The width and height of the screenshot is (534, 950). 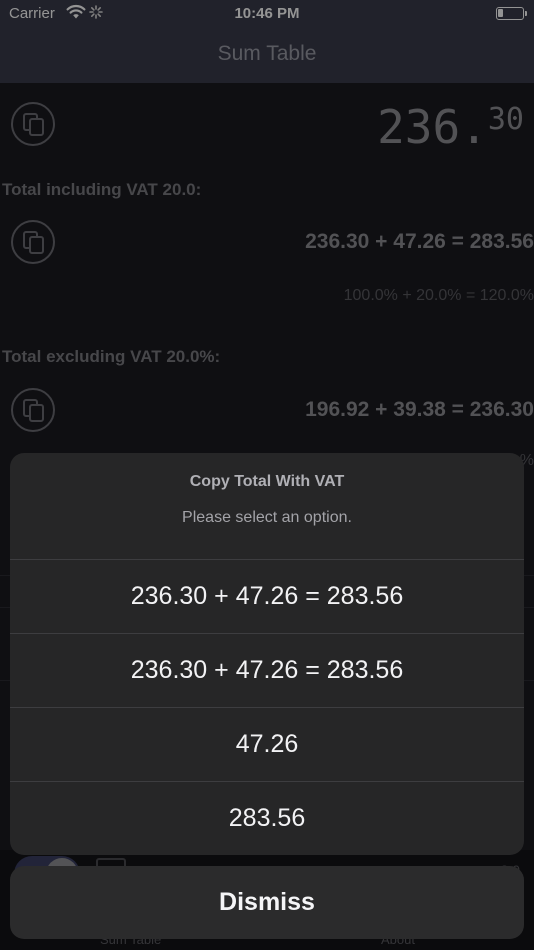 I want to click on sheet-option-total: 283.56, so click(x=267, y=818).